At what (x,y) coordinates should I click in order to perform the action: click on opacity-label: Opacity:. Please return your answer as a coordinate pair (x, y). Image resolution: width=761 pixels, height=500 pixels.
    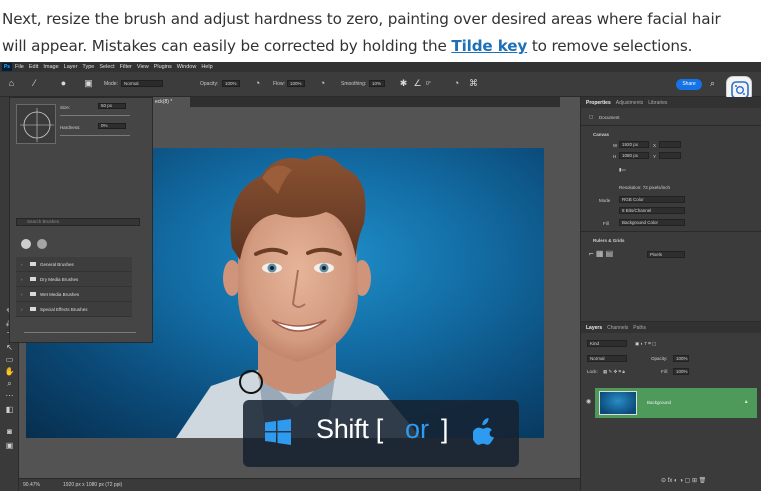
    Looking at the image, I should click on (209, 84).